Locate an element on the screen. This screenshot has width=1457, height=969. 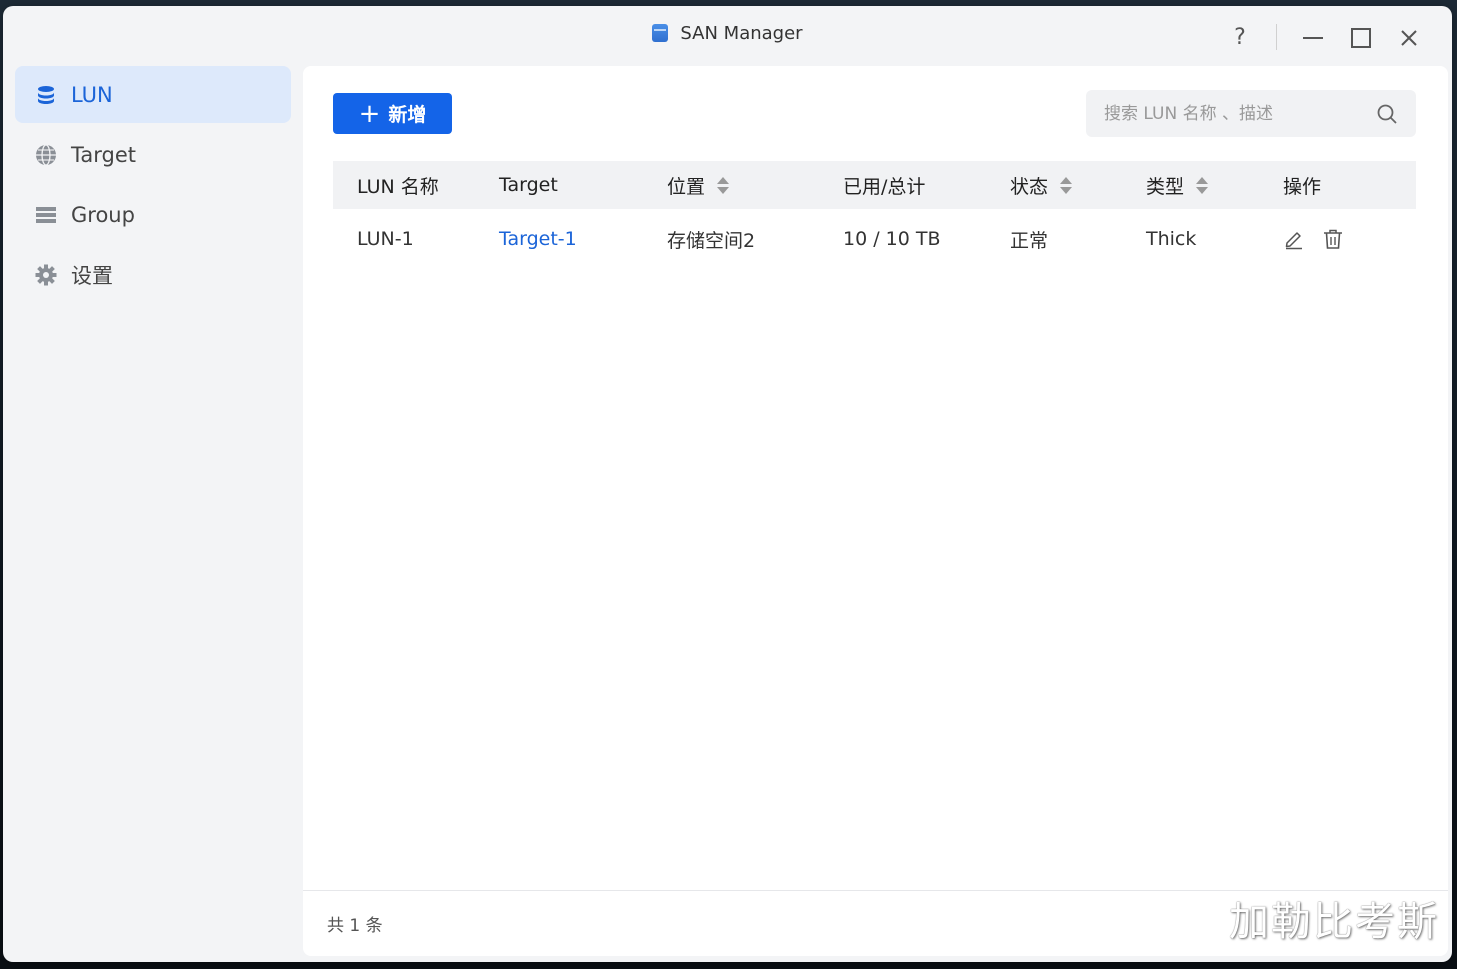
watermark: 加勒比考斯 is located at coordinates (1334, 922).